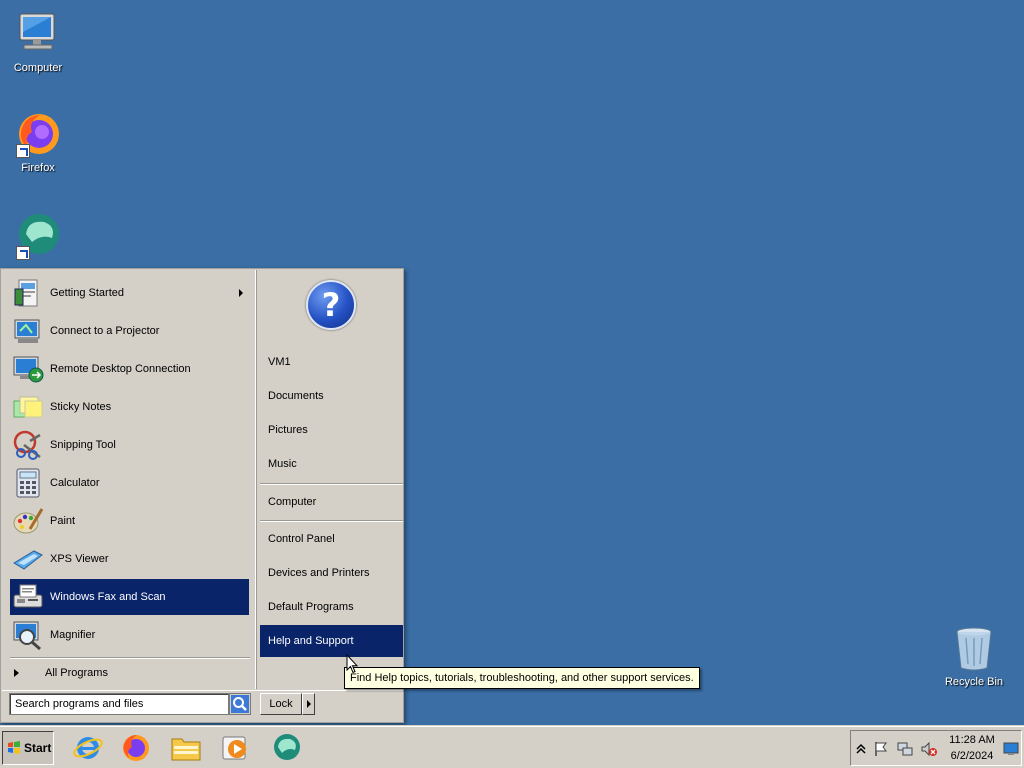 The width and height of the screenshot is (1024, 768). What do you see at coordinates (28, 293) in the screenshot?
I see `getting-started-icon` at bounding box center [28, 293].